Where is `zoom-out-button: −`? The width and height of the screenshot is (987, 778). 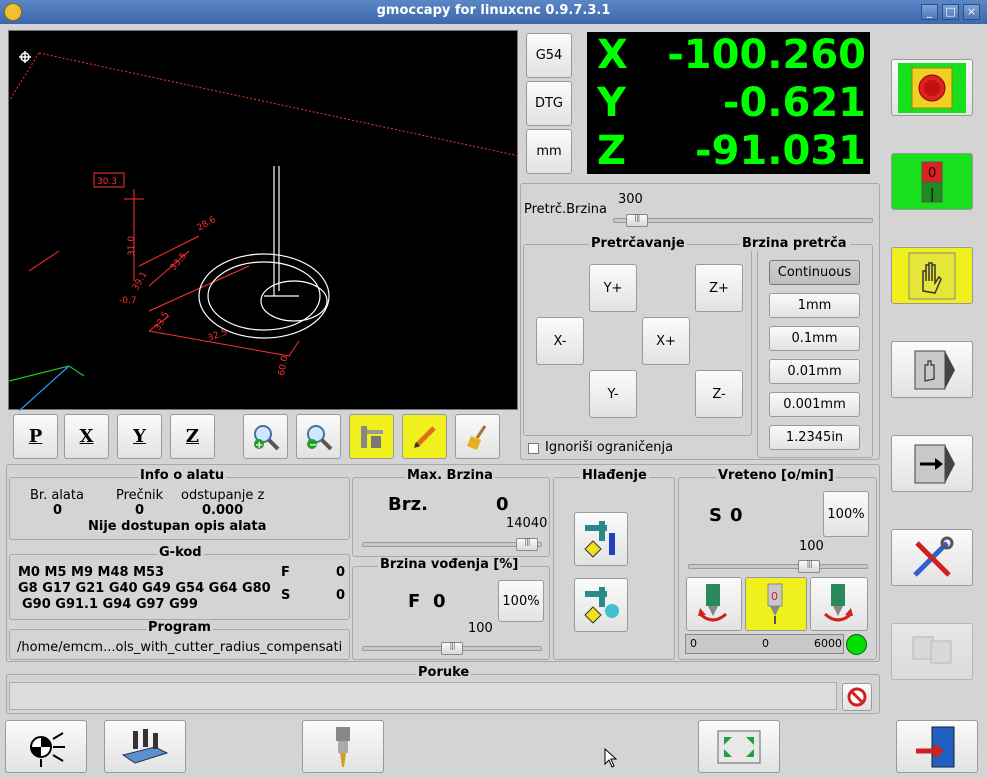 zoom-out-button: − is located at coordinates (318, 436).